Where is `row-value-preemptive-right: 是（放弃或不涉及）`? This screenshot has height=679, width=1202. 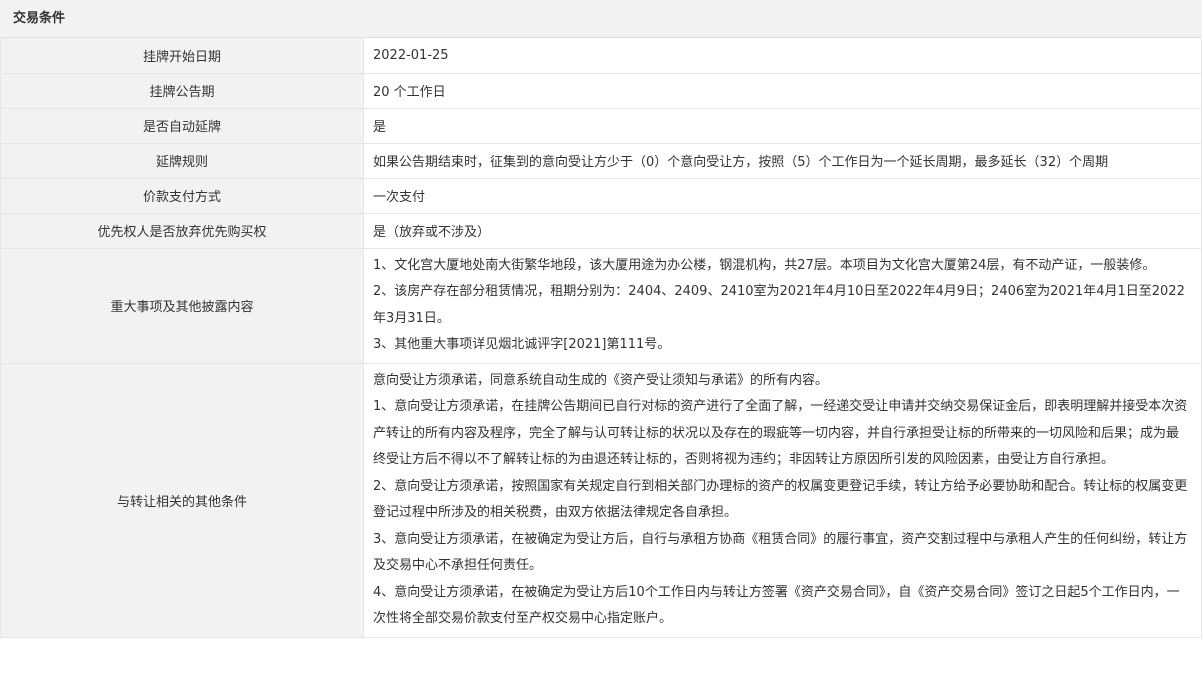 row-value-preemptive-right: 是（放弃或不涉及） is located at coordinates (782, 231).